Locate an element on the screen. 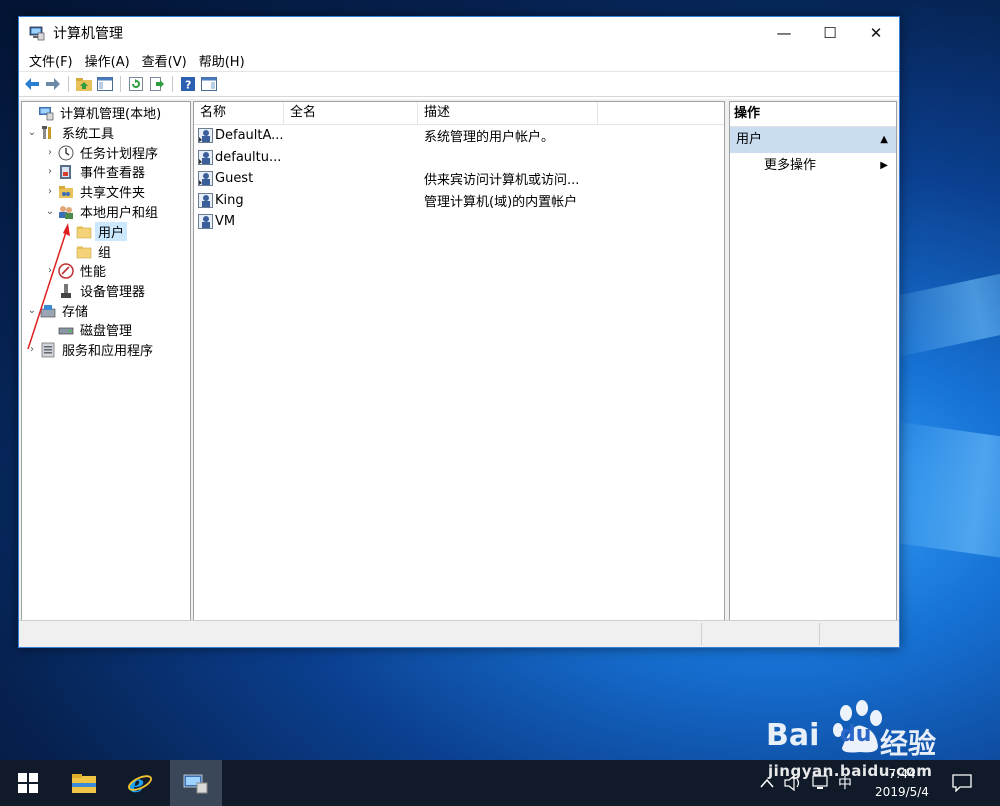  start-button is located at coordinates (28, 783).